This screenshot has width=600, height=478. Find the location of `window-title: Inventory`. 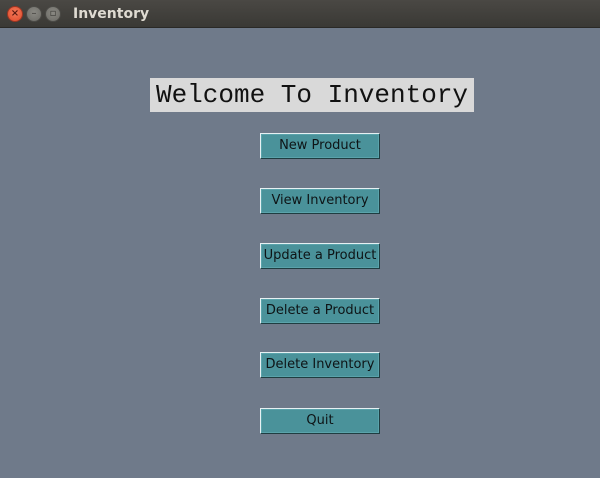

window-title: Inventory is located at coordinates (111, 14).